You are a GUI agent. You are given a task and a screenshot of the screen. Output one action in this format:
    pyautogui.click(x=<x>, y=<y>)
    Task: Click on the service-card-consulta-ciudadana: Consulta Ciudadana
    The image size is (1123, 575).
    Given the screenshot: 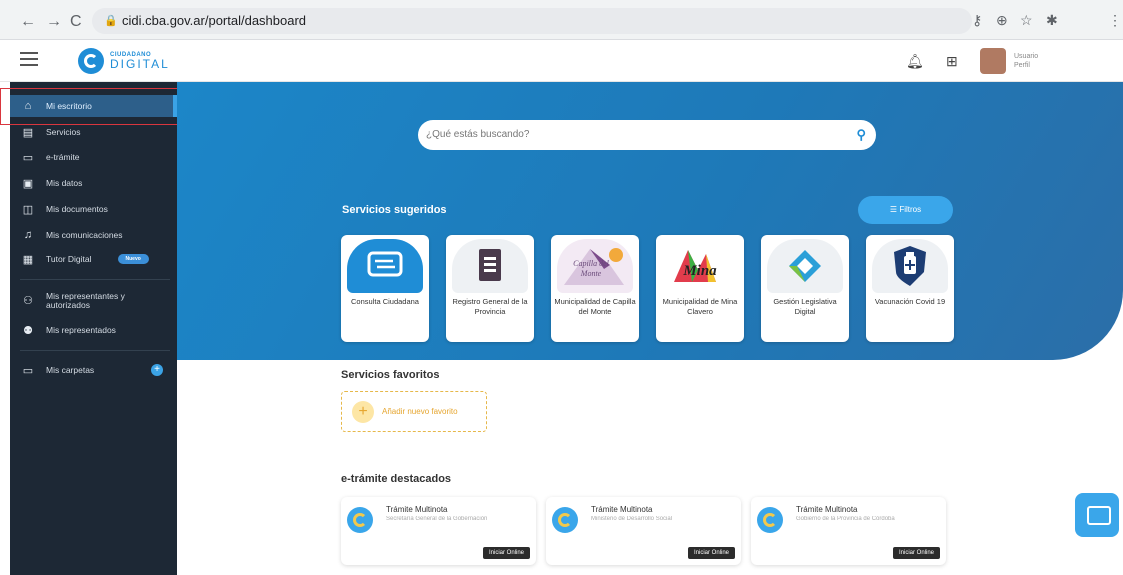 What is the action you would take?
    pyautogui.click(x=385, y=288)
    